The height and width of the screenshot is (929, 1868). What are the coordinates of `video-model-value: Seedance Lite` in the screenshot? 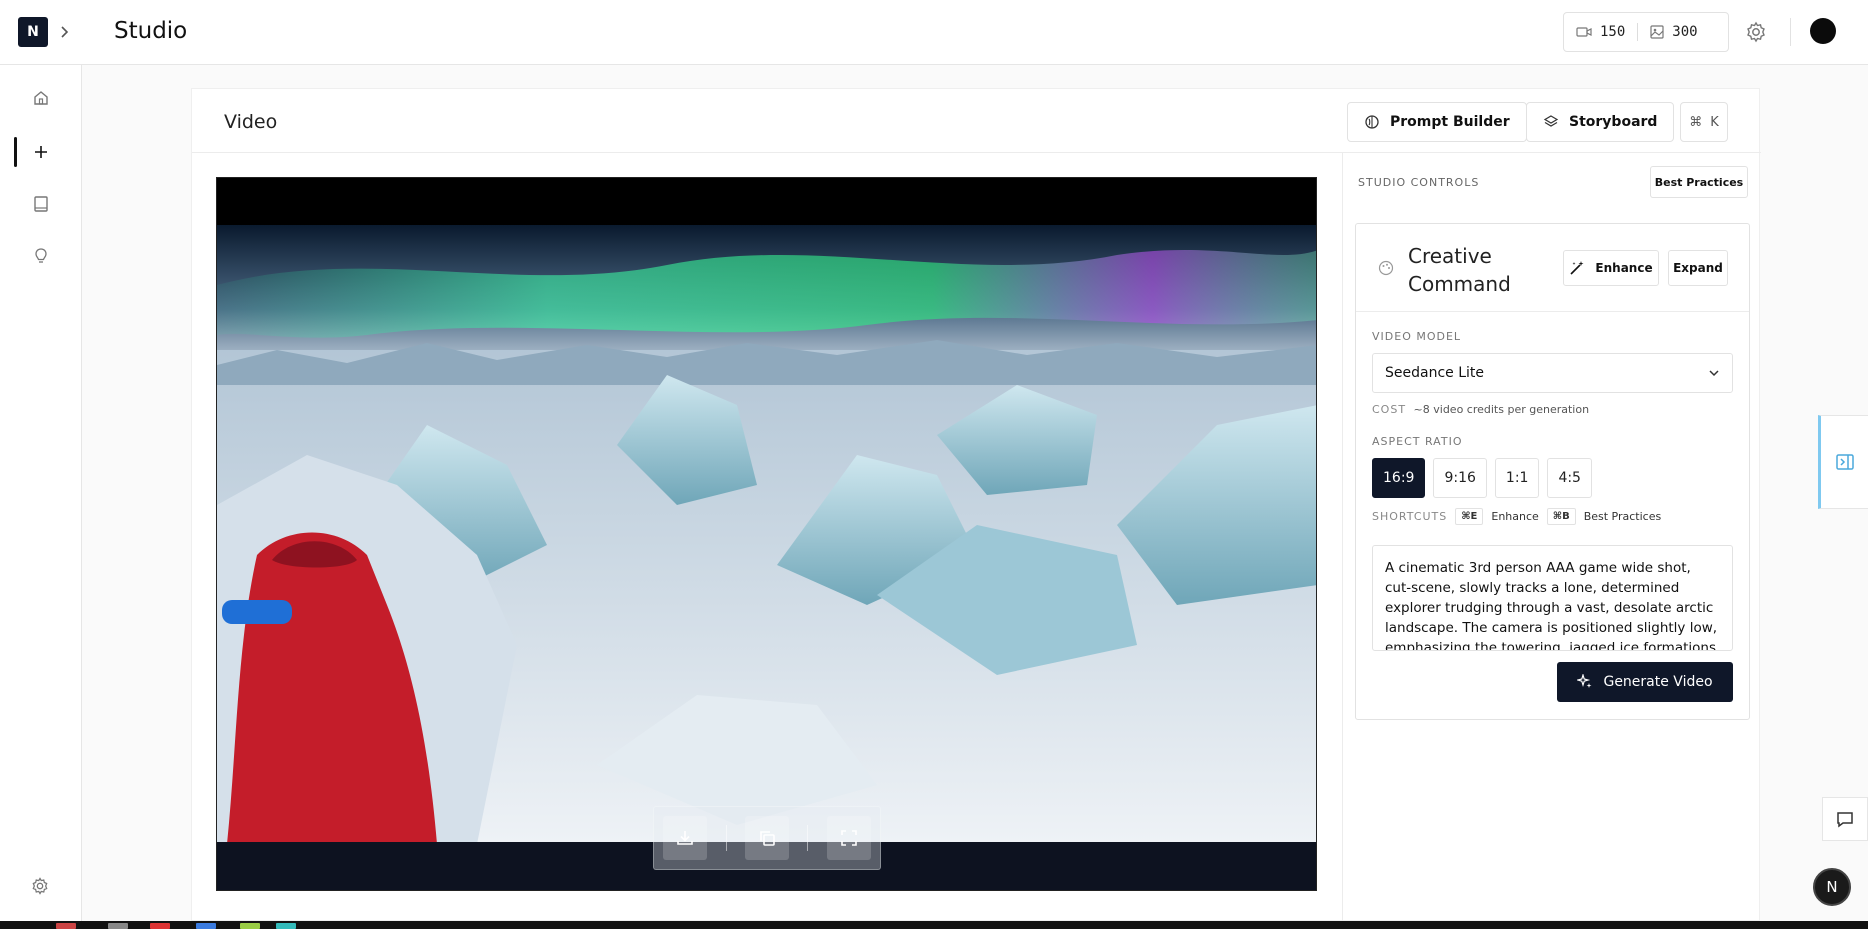 It's located at (1435, 373).